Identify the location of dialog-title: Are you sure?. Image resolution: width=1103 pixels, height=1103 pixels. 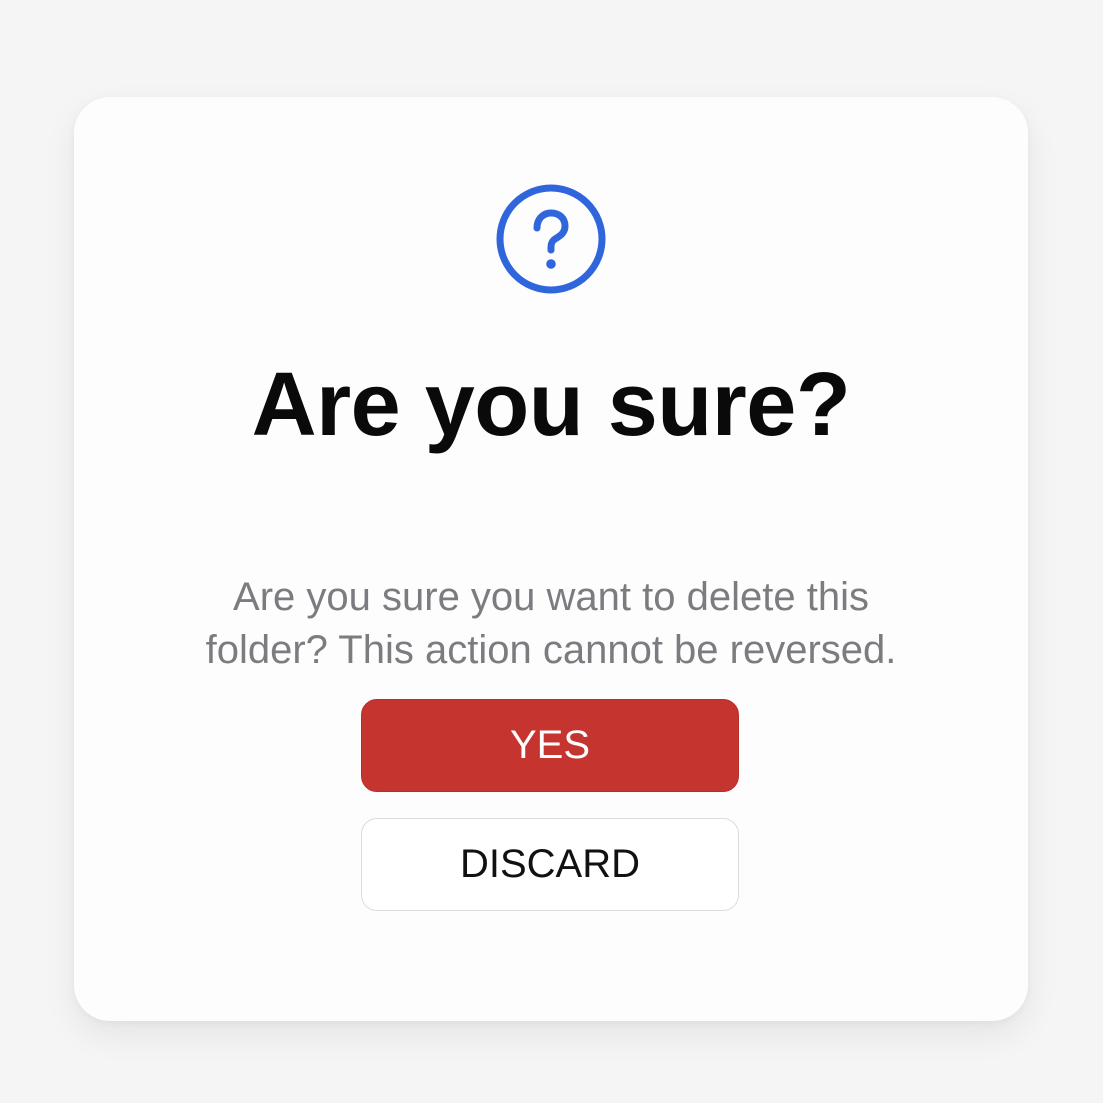
(551, 405).